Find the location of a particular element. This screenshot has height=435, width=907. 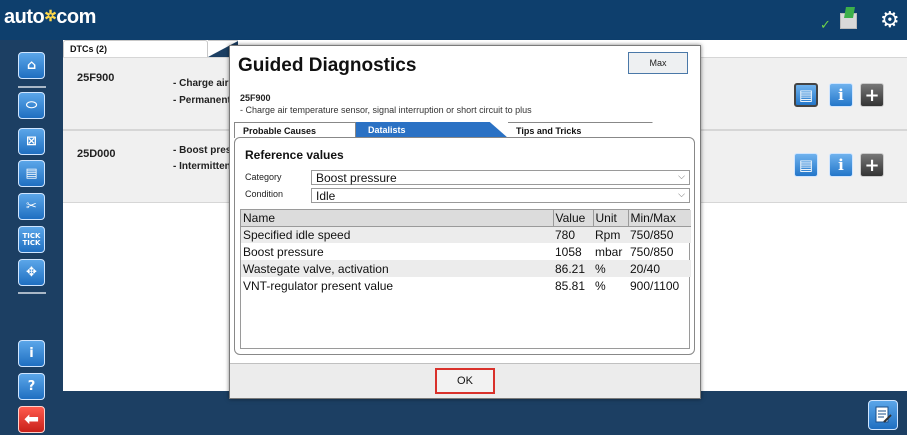

reference-values-heading: Reference values is located at coordinates (294, 155).